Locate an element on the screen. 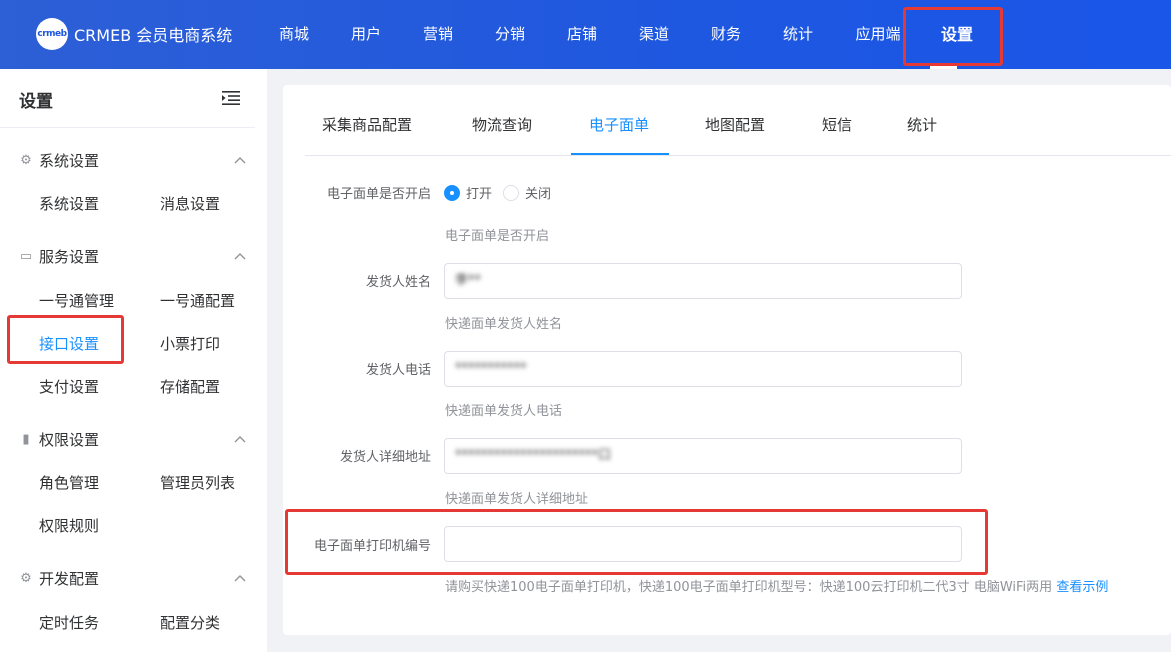 Image resolution: width=1171 pixels, height=652 pixels. tab-collect-product-config: 采集商品配置 is located at coordinates (367, 124).